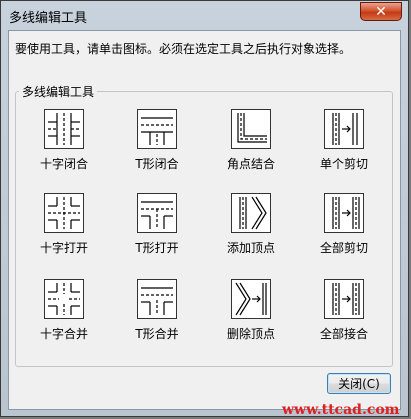 Image resolution: width=411 pixels, height=419 pixels. I want to click on tool-tee-closed: T形闭合, so click(157, 145).